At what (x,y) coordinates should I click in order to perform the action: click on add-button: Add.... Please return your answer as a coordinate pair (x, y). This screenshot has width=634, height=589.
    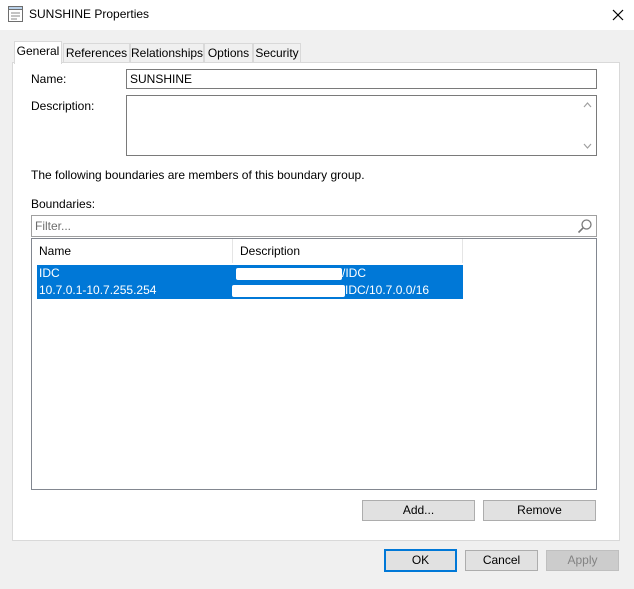
    Looking at the image, I should click on (418, 510).